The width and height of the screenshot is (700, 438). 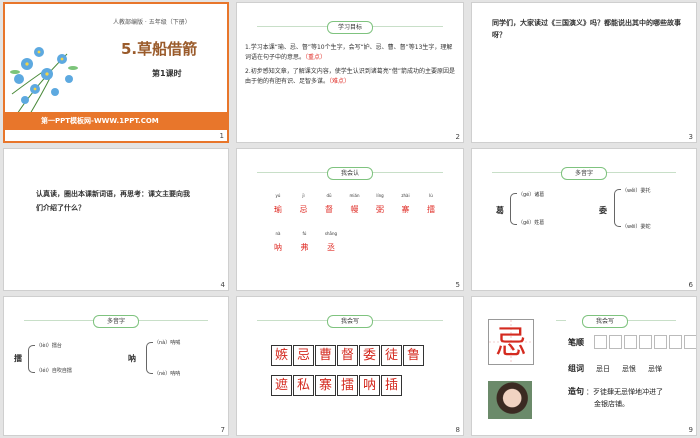 What do you see at coordinates (347, 385) in the screenshot?
I see `write-char: 擂` at bounding box center [347, 385].